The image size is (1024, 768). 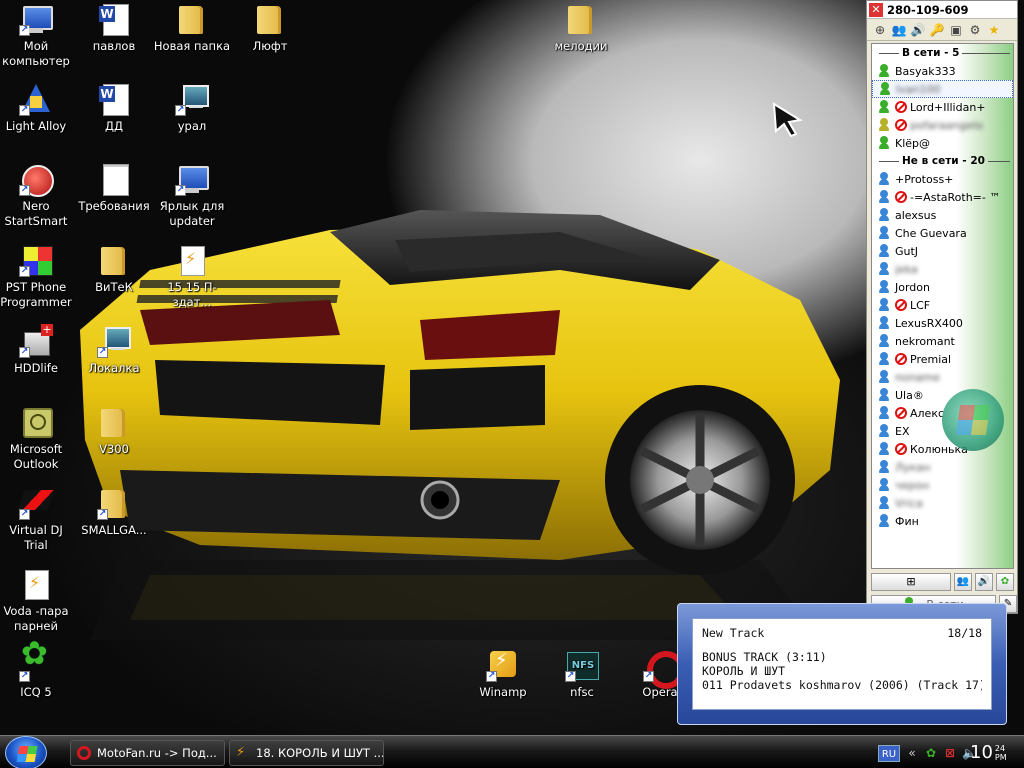 What do you see at coordinates (942, 125) in the screenshot?
I see `contact-item: pofaraangelo` at bounding box center [942, 125].